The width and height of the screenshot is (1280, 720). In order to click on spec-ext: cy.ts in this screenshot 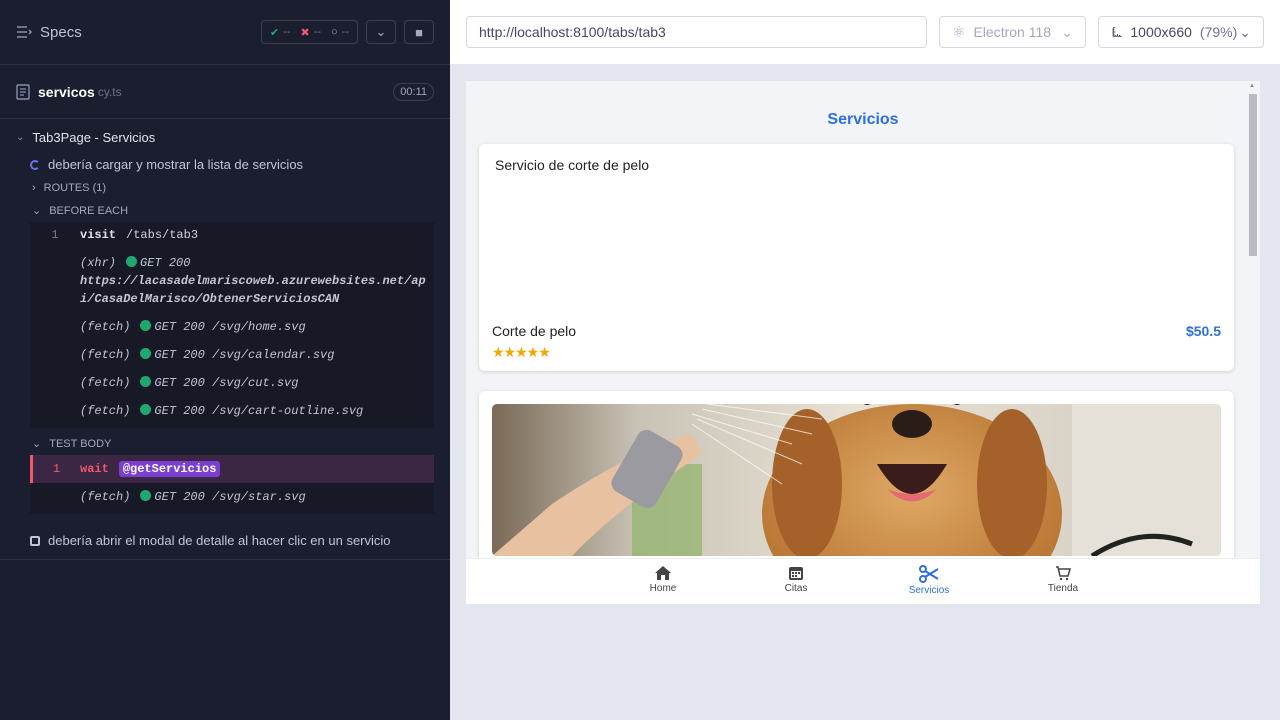, I will do `click(109, 91)`.